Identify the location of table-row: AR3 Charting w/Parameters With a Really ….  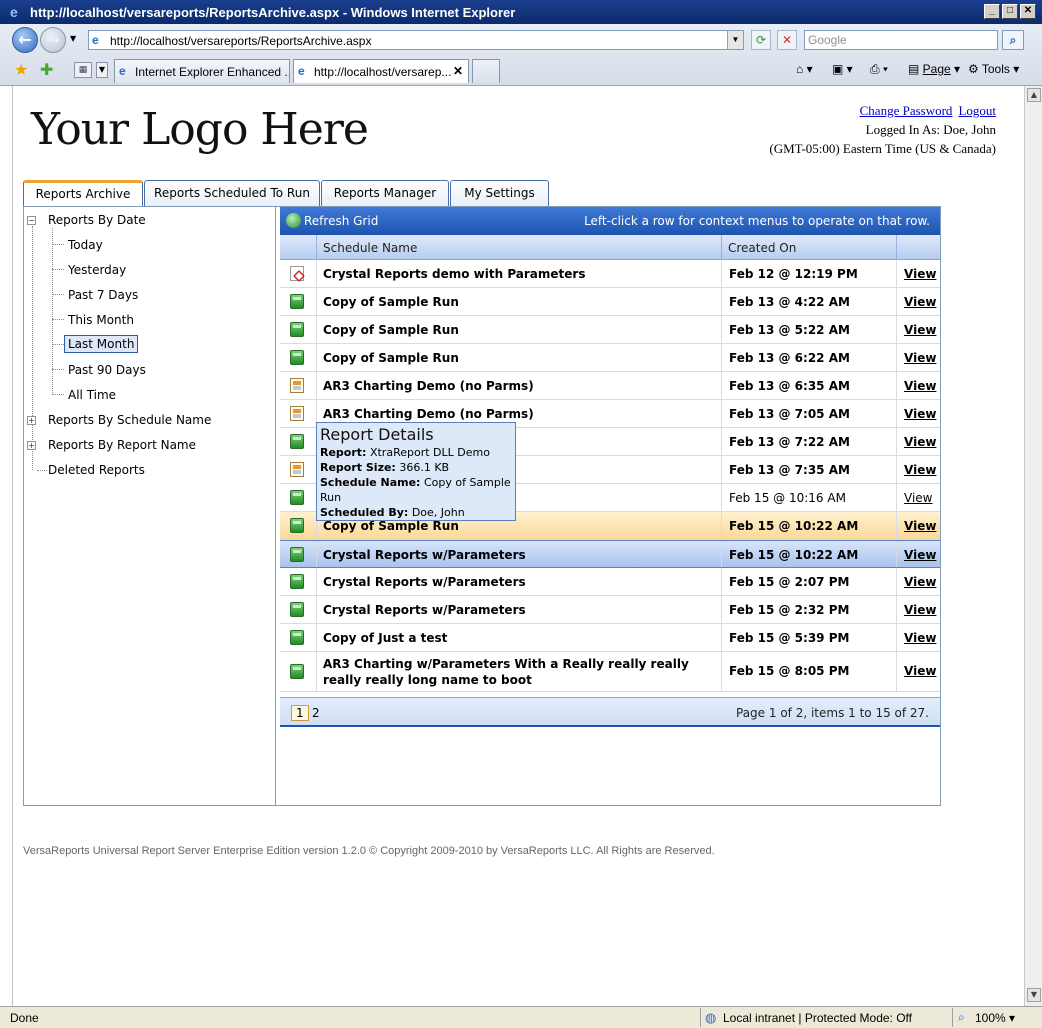
(610, 672).